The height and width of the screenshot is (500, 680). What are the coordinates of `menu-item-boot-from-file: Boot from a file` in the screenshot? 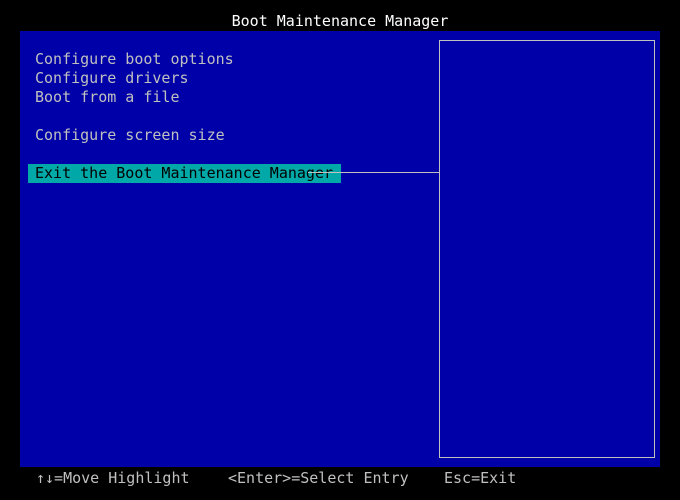 It's located at (188, 97).